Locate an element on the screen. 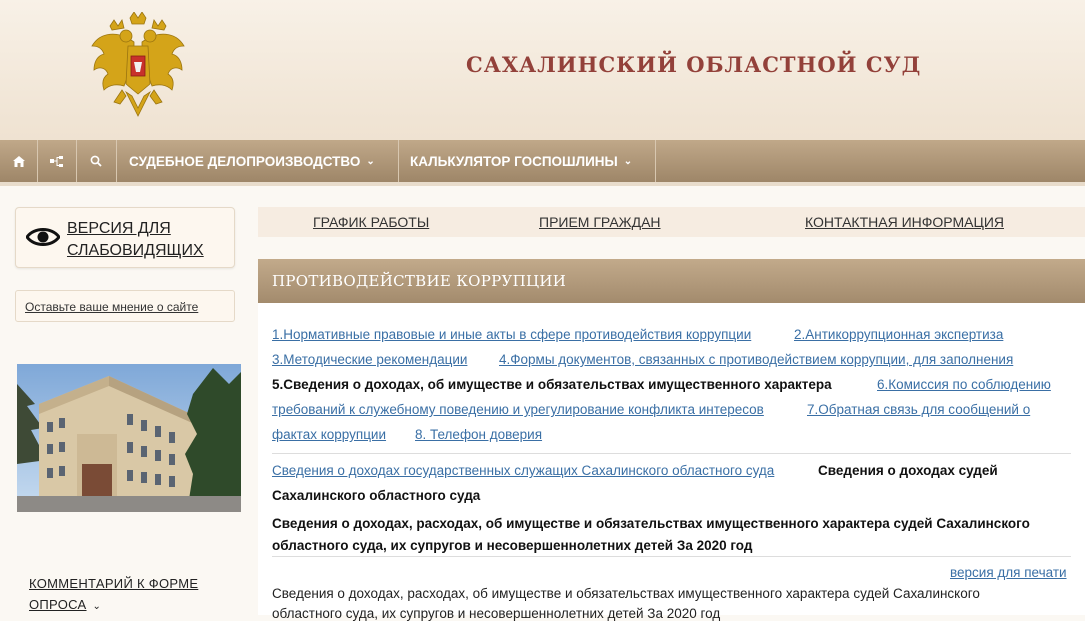  nav-home is located at coordinates (19, 161).